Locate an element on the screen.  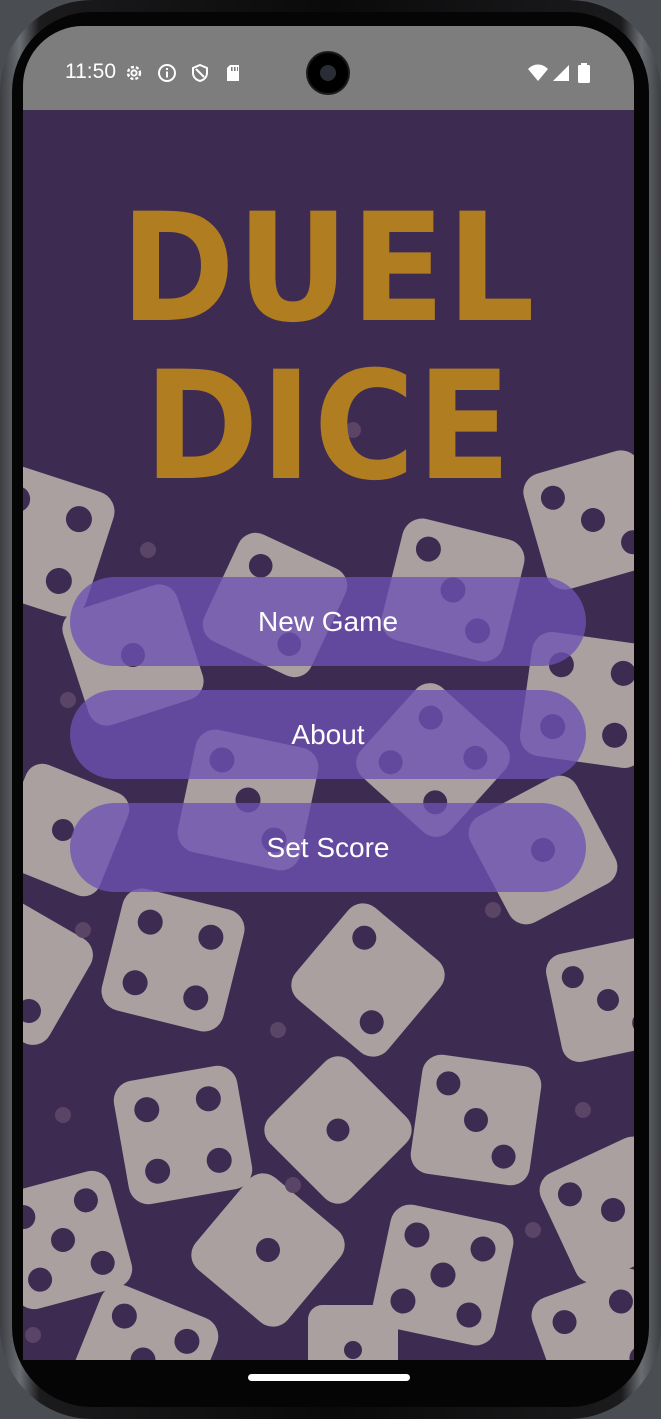
front-camera is located at coordinates (328, 73).